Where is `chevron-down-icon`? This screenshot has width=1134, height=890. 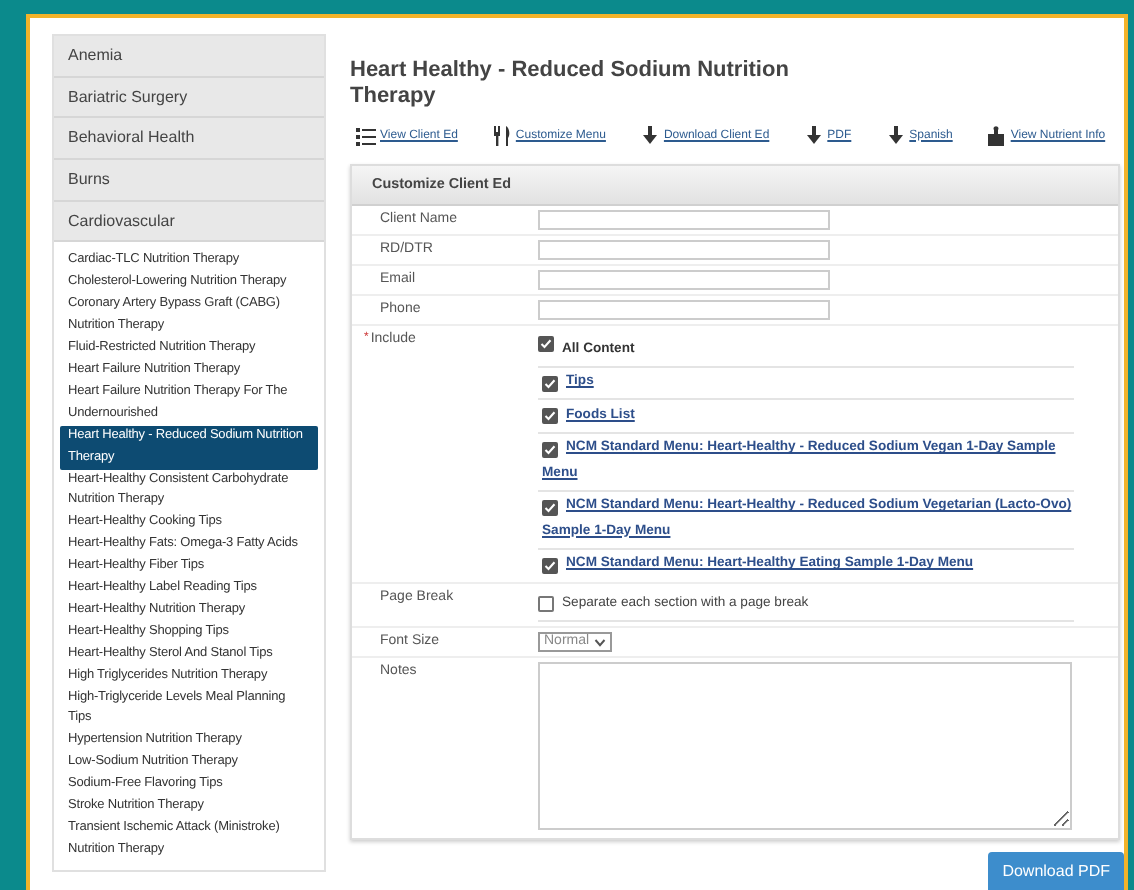
chevron-down-icon is located at coordinates (600, 642).